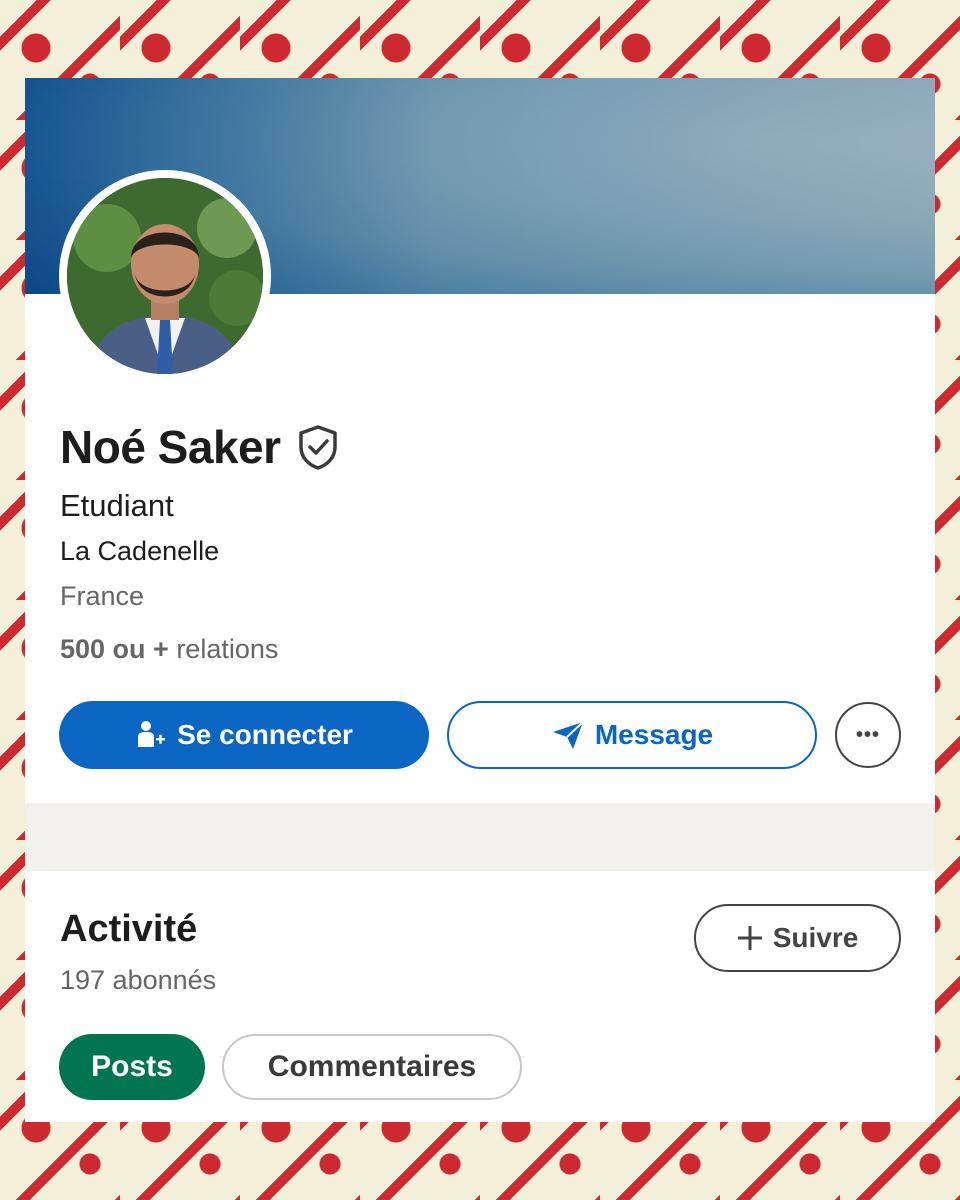 The width and height of the screenshot is (960, 1200). Describe the element at coordinates (480, 837) in the screenshot. I see `section-divider` at that location.